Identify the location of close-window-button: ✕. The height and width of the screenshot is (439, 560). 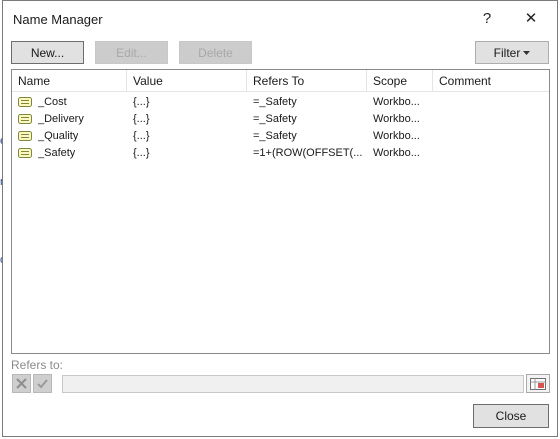
(531, 18).